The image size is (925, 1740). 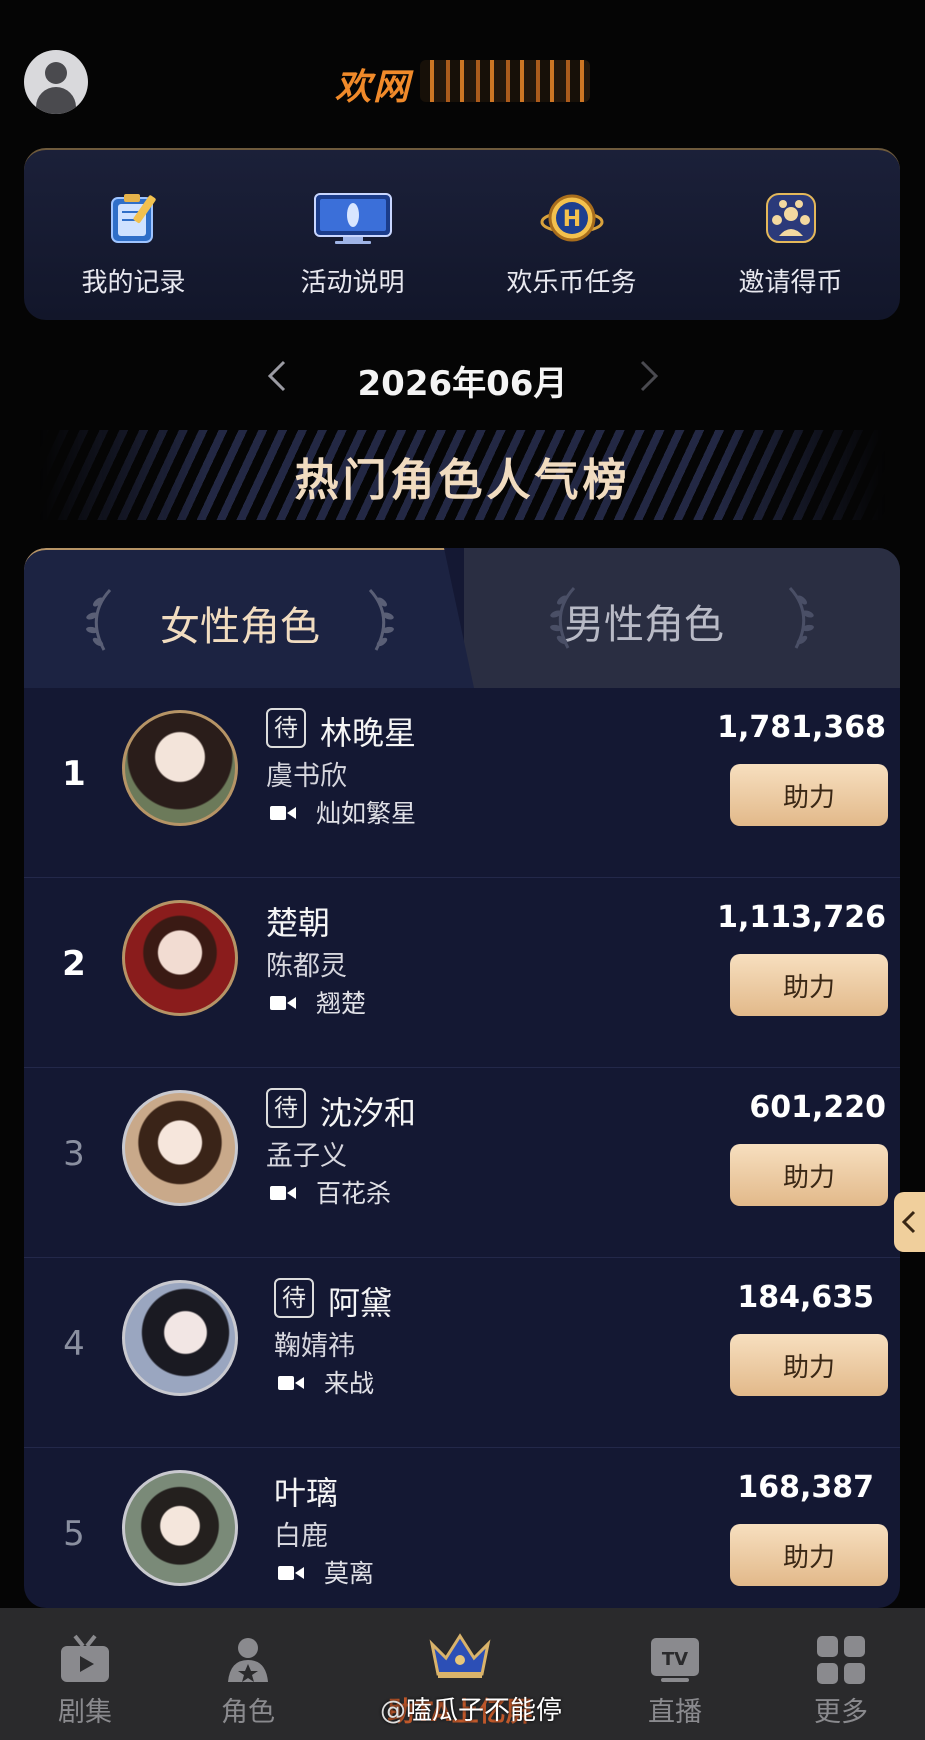 What do you see at coordinates (74, 964) in the screenshot?
I see `rank-number: 2` at bounding box center [74, 964].